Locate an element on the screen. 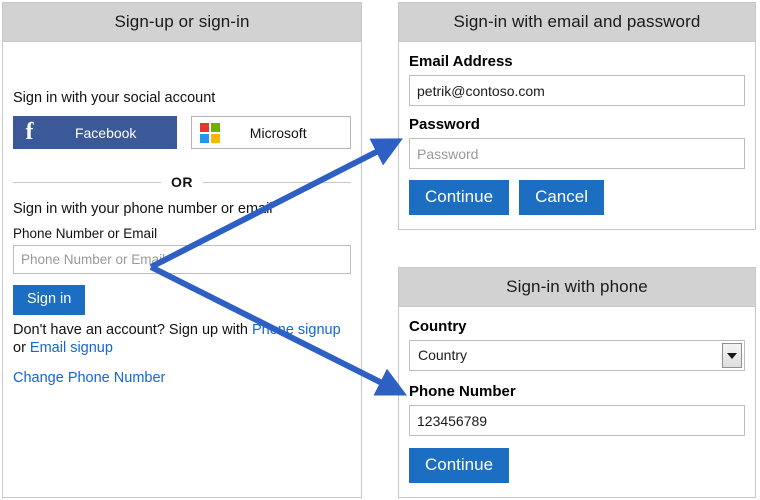 Image resolution: width=760 pixels, height=500 pixels. country-select-dropdown-button is located at coordinates (732, 355).